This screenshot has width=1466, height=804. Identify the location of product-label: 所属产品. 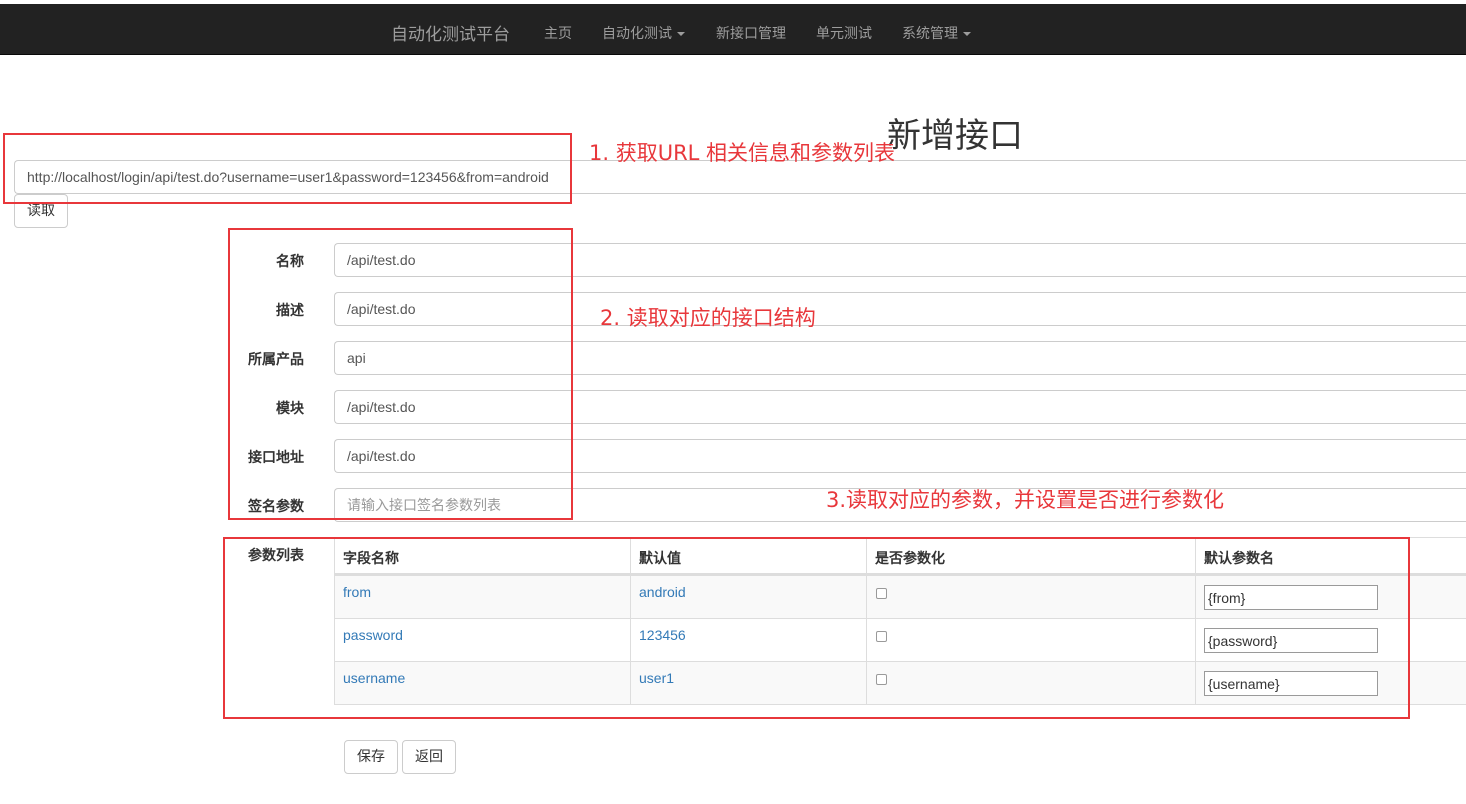
(276, 360).